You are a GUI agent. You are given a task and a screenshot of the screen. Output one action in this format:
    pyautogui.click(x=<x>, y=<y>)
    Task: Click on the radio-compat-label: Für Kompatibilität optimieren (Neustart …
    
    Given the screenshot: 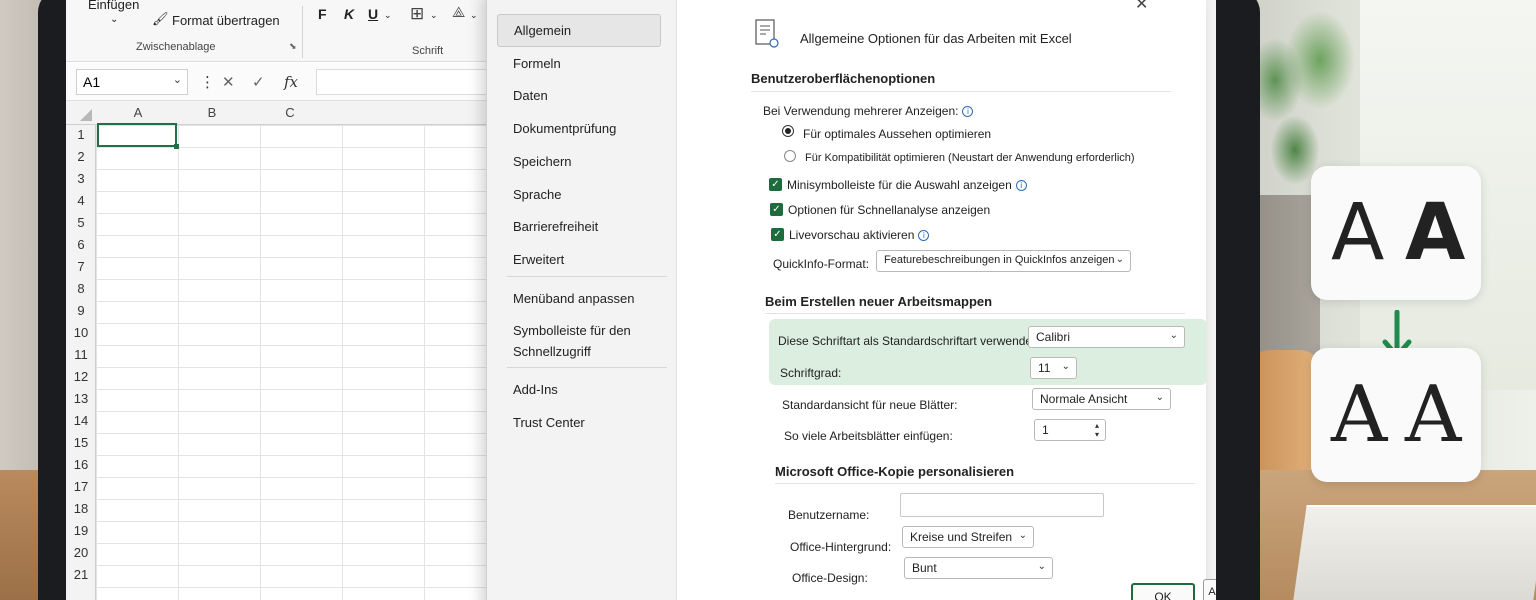 What is the action you would take?
    pyautogui.click(x=970, y=158)
    